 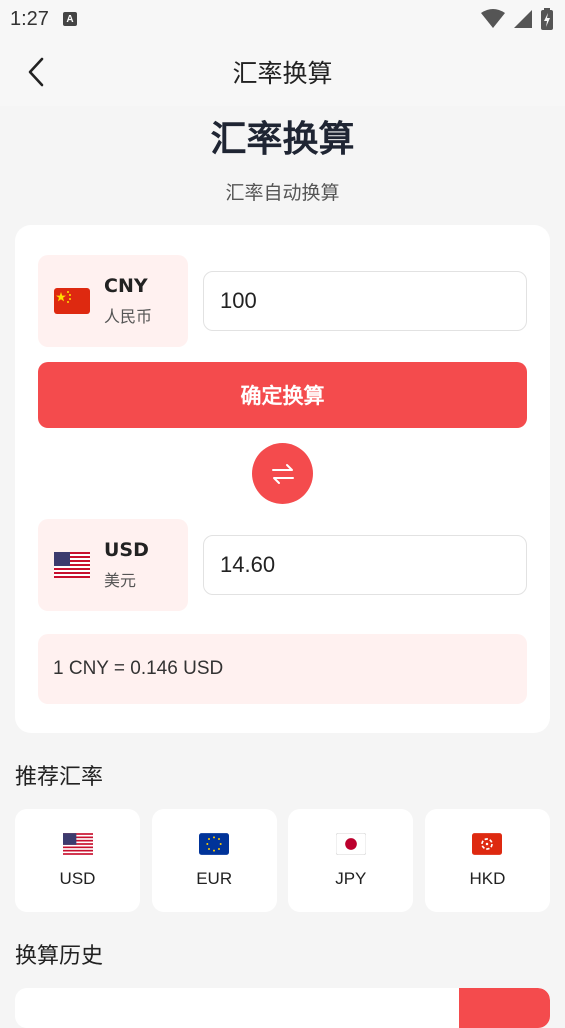 What do you see at coordinates (113, 565) in the screenshot?
I see `to-currency-selector: USD 美元` at bounding box center [113, 565].